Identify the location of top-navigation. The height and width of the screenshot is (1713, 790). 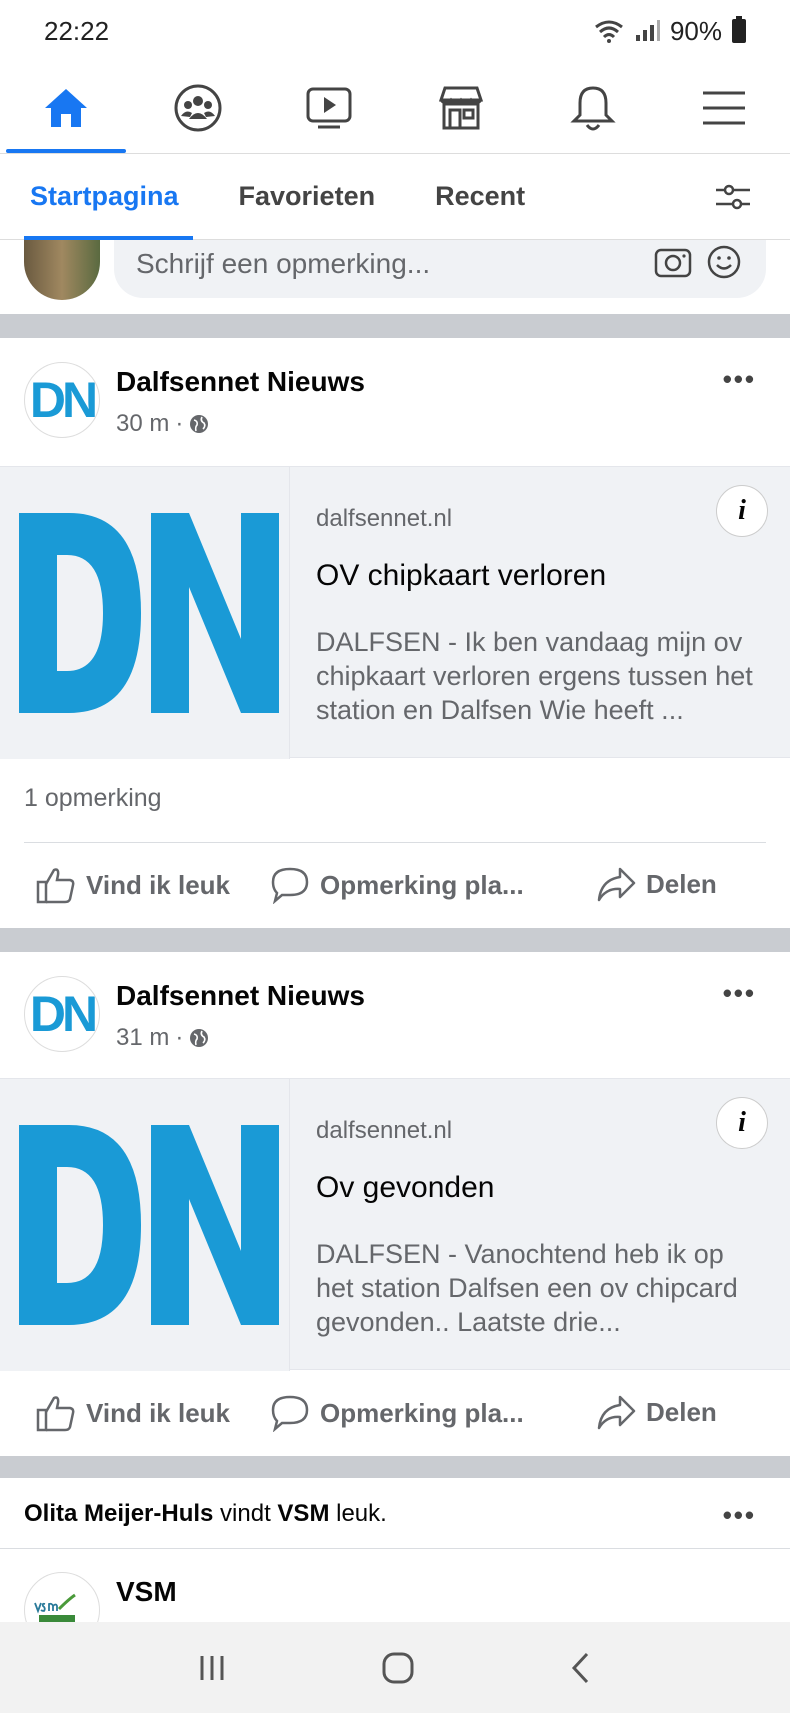
(395, 108).